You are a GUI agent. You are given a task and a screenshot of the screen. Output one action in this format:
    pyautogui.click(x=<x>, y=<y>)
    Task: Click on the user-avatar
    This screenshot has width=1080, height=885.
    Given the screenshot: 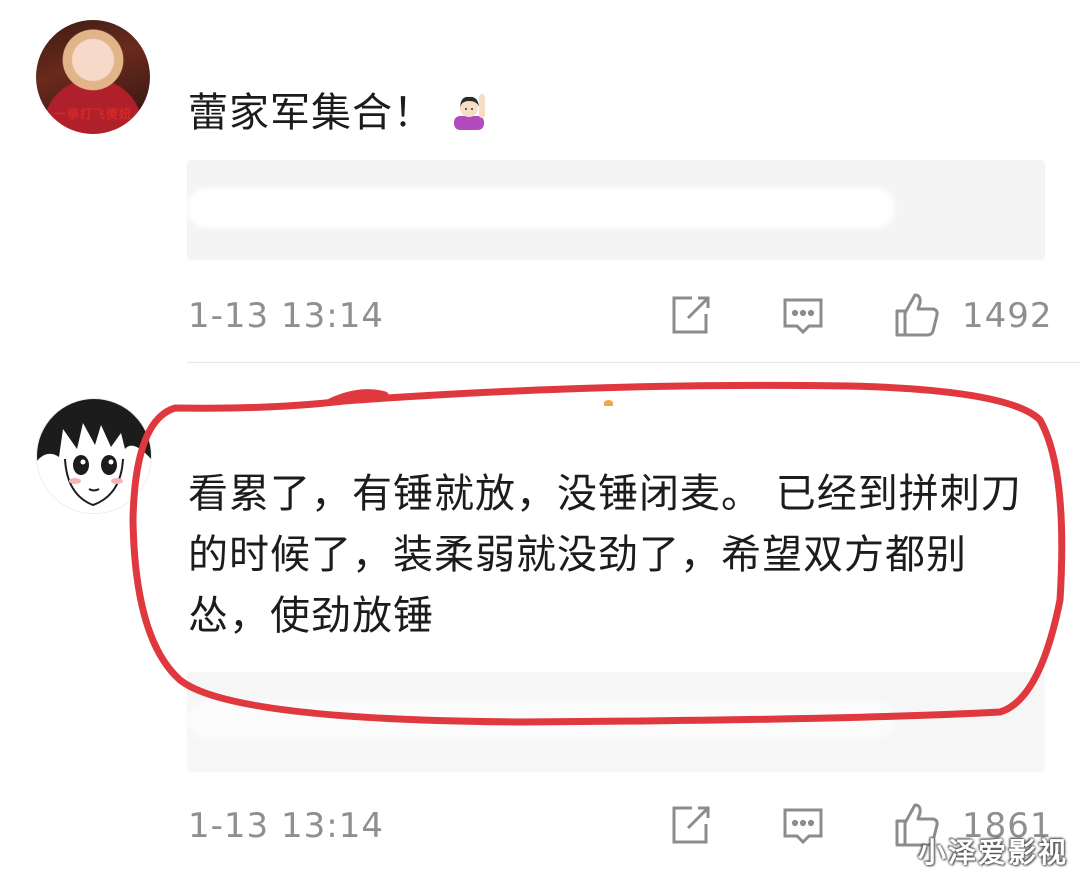 What is the action you would take?
    pyautogui.click(x=94, y=456)
    